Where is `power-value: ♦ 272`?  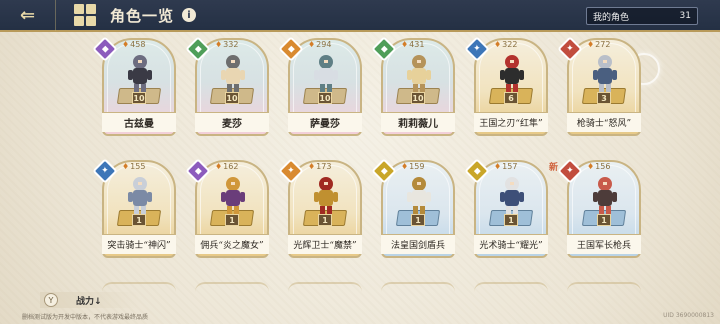 power-value: ♦ 272 is located at coordinates (598, 44).